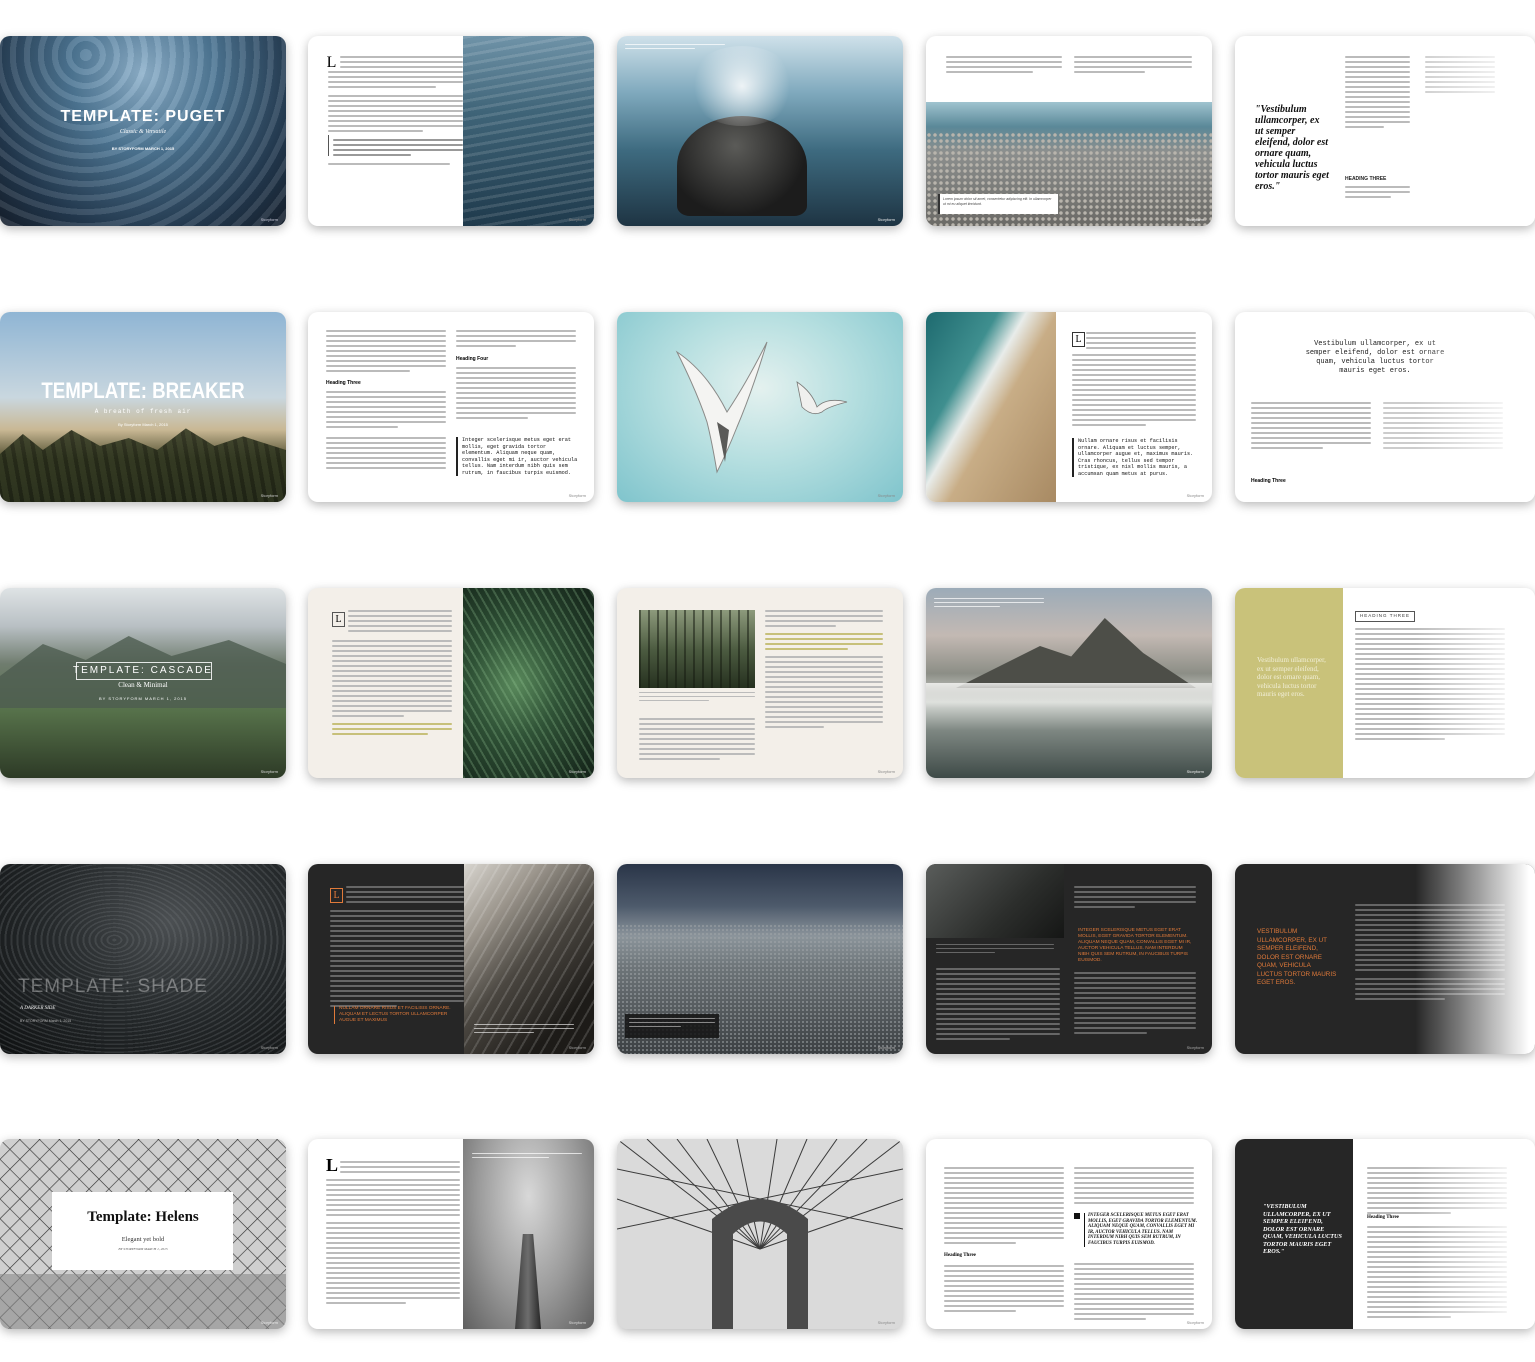 This screenshot has height=1362, width=1535. I want to click on caption-box, so click(672, 1026).